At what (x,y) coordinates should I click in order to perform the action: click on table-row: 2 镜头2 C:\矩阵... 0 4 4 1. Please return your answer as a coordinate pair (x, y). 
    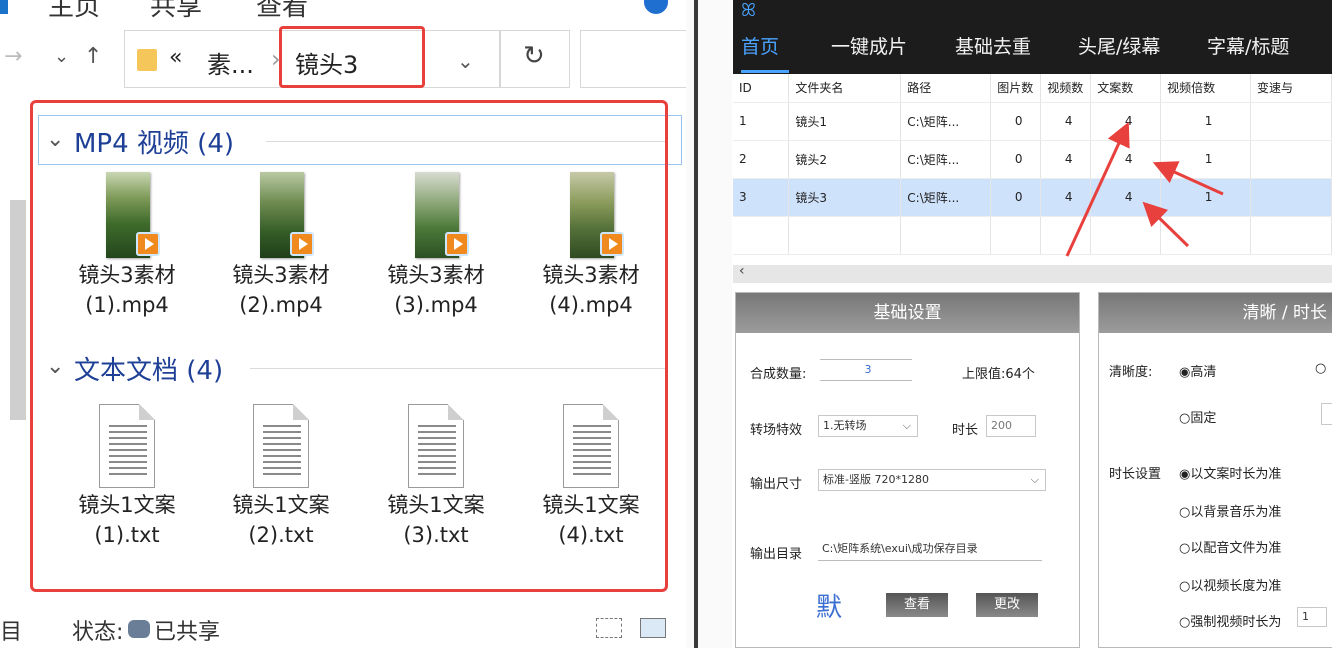
    Looking at the image, I should click on (1032, 159).